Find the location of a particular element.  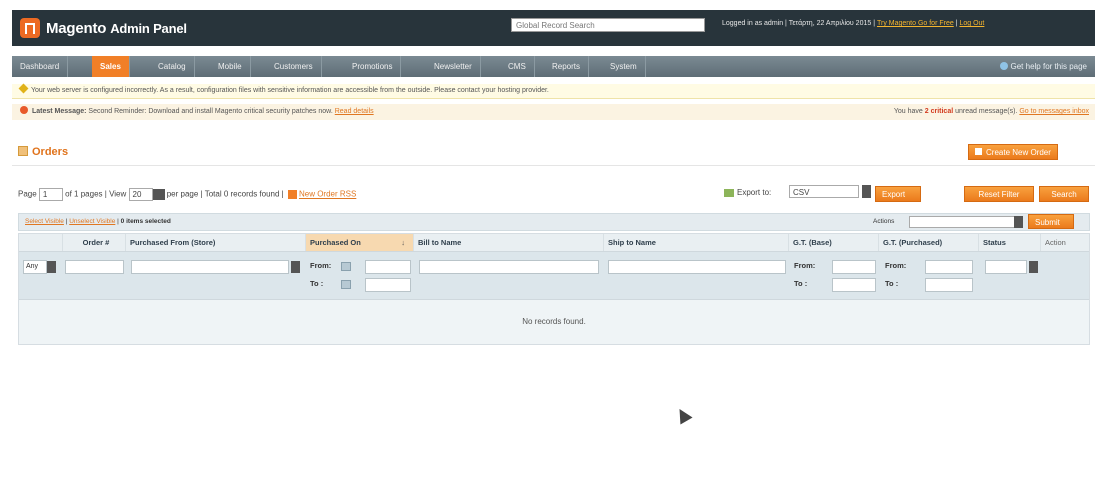

rss-link: New Order RSS is located at coordinates (327, 194).